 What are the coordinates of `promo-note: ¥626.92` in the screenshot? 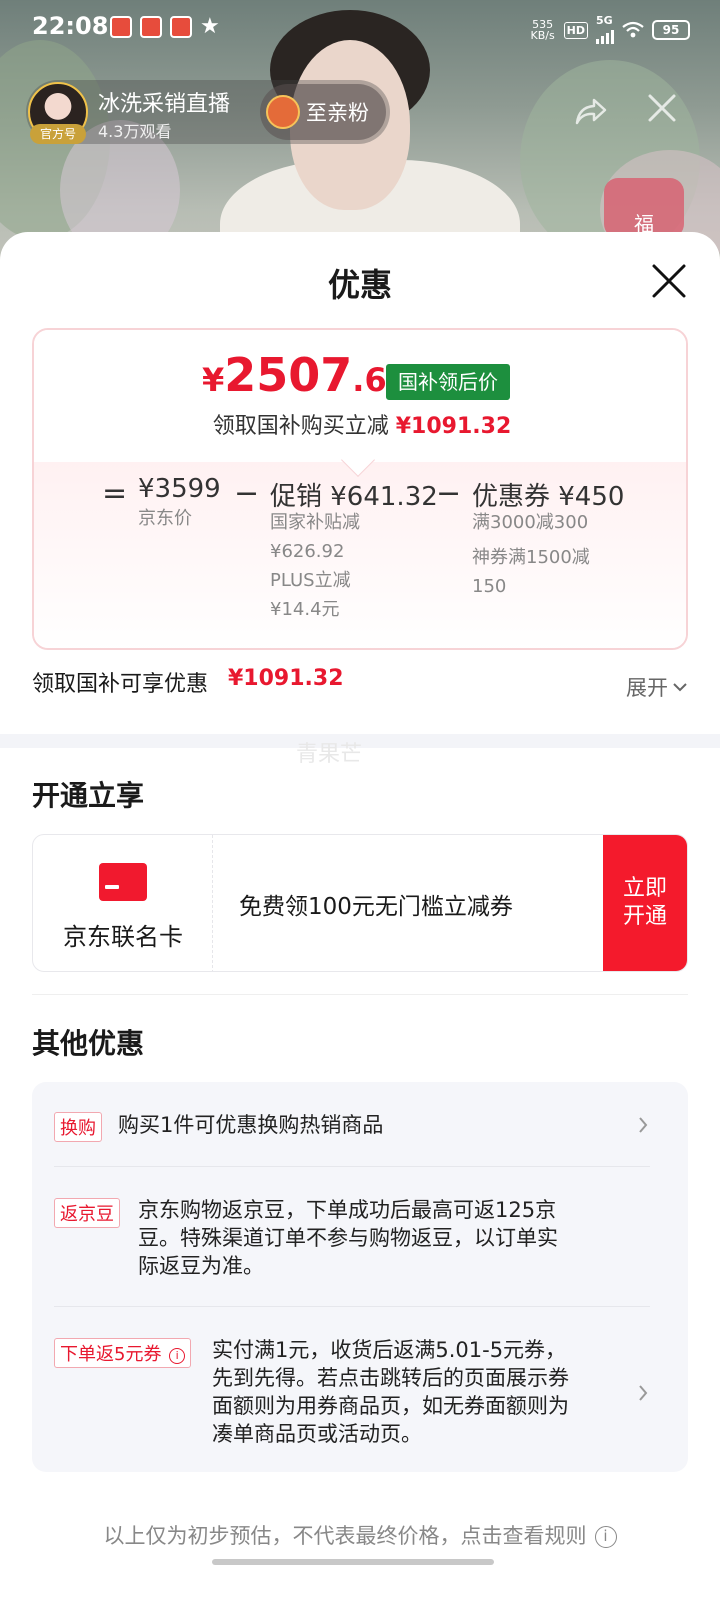 It's located at (307, 551).